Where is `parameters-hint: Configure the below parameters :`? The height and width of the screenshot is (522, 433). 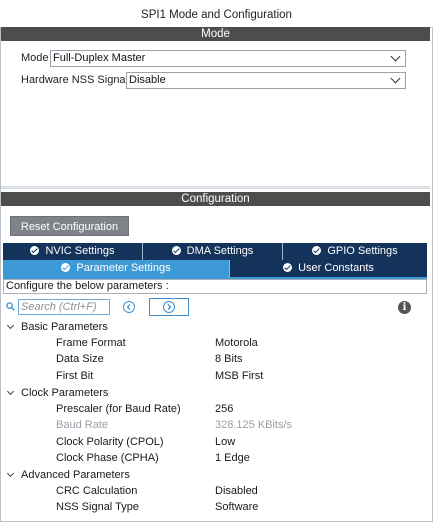
parameters-hint: Configure the below parameters : is located at coordinates (215, 286).